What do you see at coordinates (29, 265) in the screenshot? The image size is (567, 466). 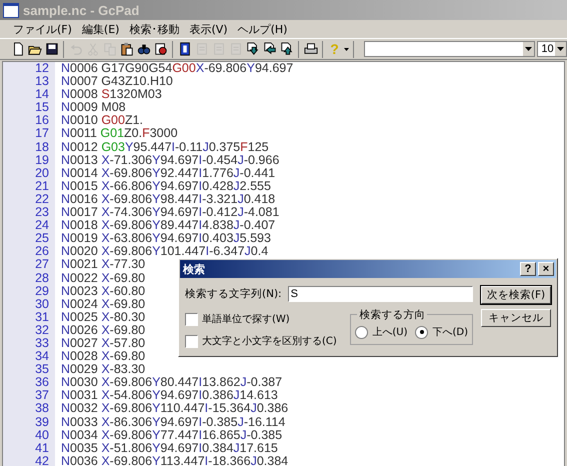 I see `line-number: 27` at bounding box center [29, 265].